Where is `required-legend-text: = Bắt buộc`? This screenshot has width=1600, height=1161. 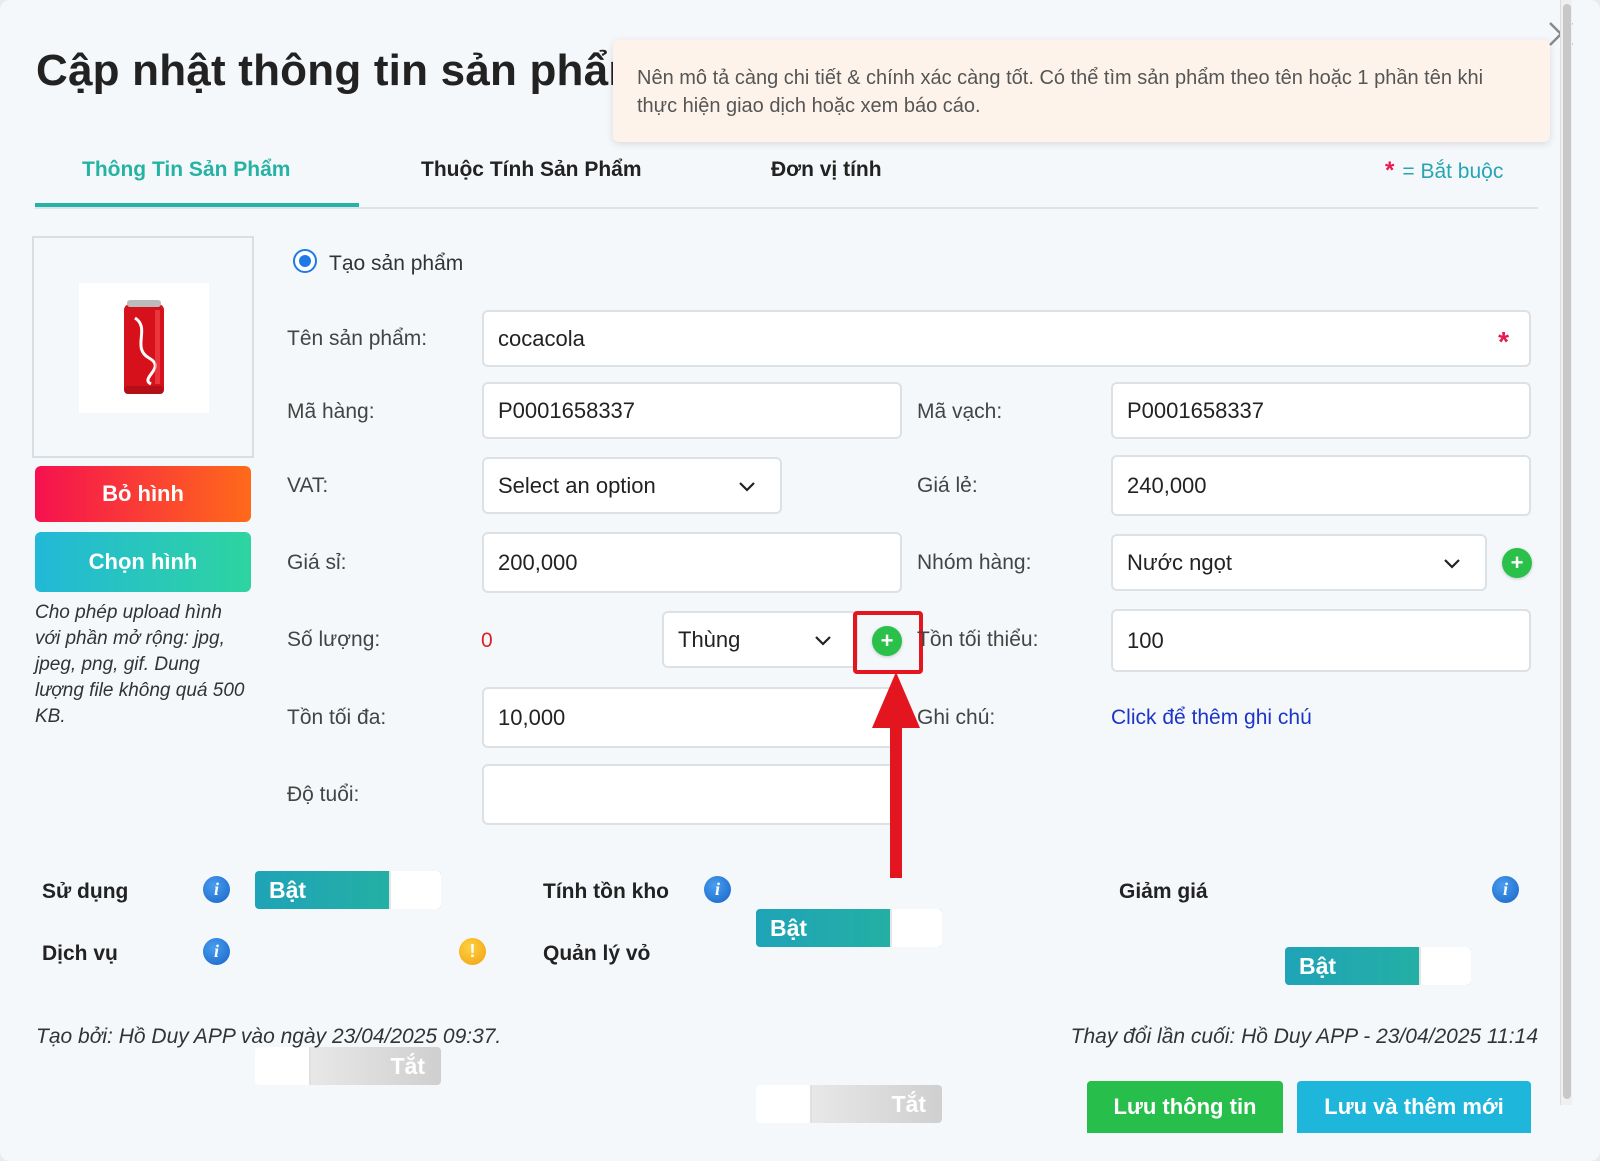
required-legend-text: = Bắt buộc is located at coordinates (1453, 171).